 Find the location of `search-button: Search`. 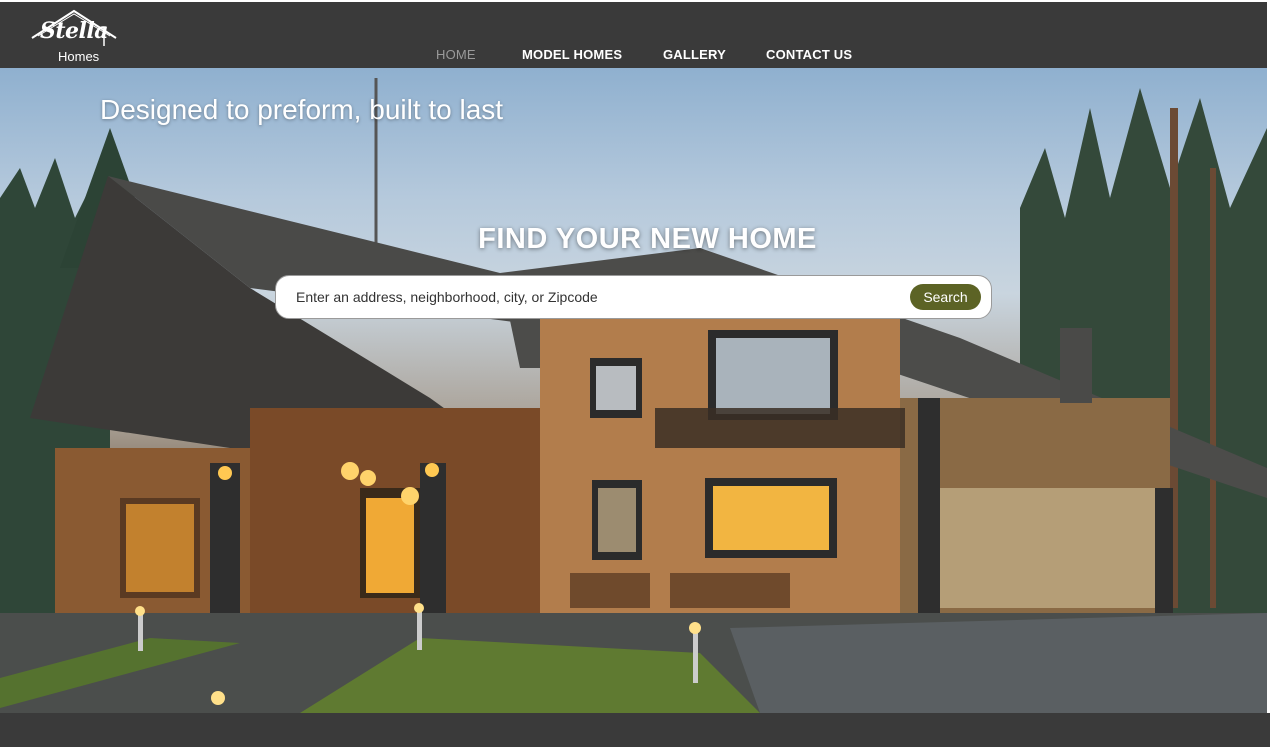

search-button: Search is located at coordinates (945, 297).